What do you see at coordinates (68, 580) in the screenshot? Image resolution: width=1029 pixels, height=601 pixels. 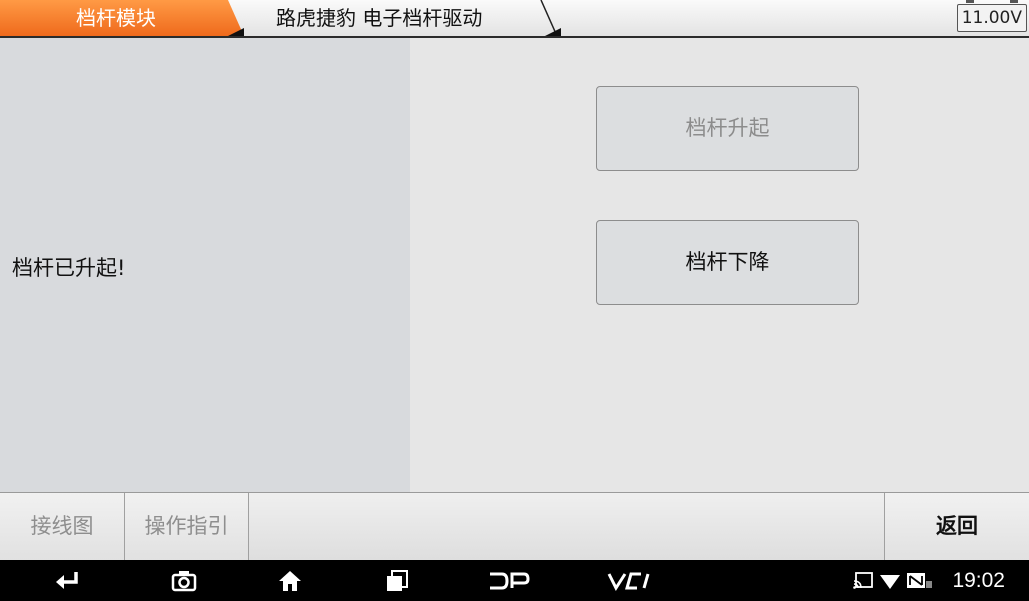 I see `back-icon` at bounding box center [68, 580].